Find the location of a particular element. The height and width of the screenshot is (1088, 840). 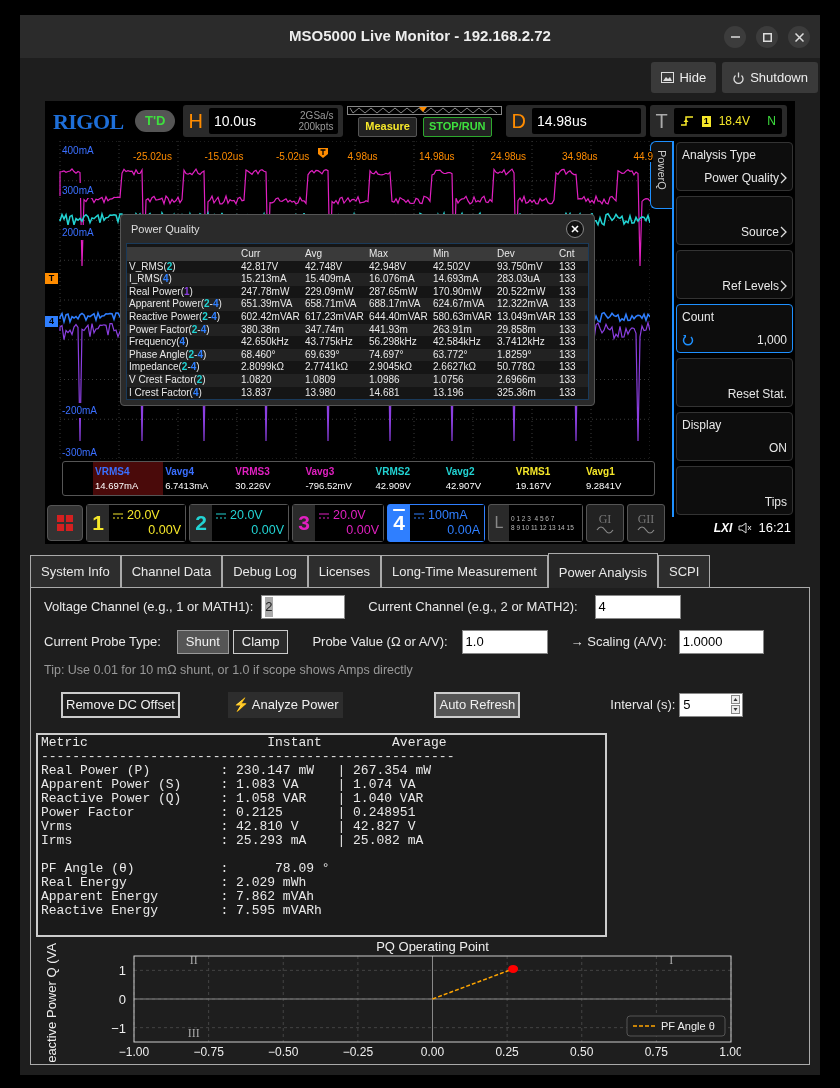

column-header: Min is located at coordinates (442, 254).